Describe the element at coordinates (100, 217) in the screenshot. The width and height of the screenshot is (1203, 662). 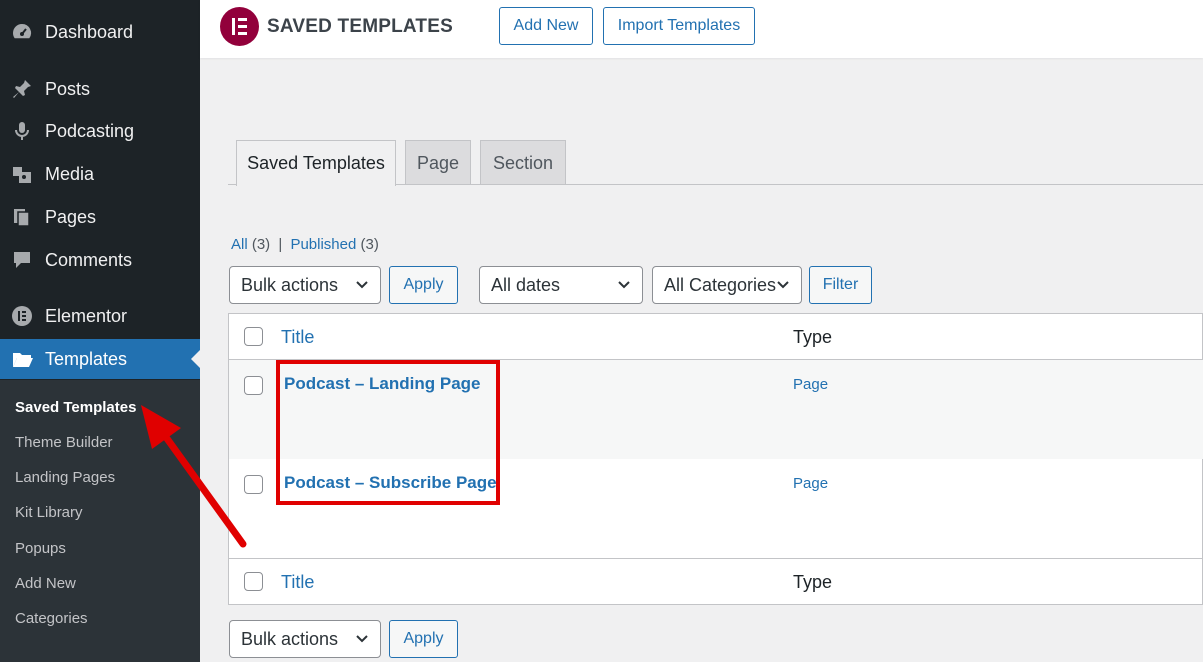
I see `menu-item-pages: Pages` at that location.